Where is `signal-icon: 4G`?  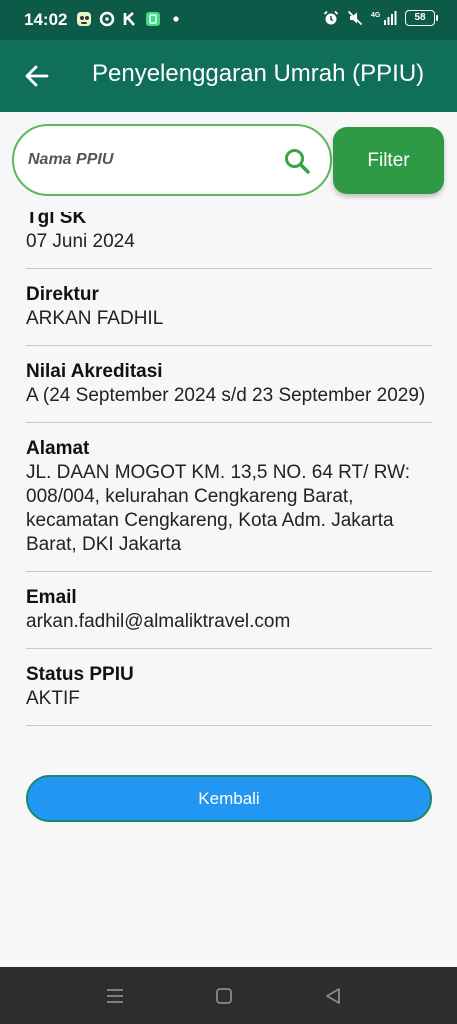
signal-icon: 4G is located at coordinates (384, 18).